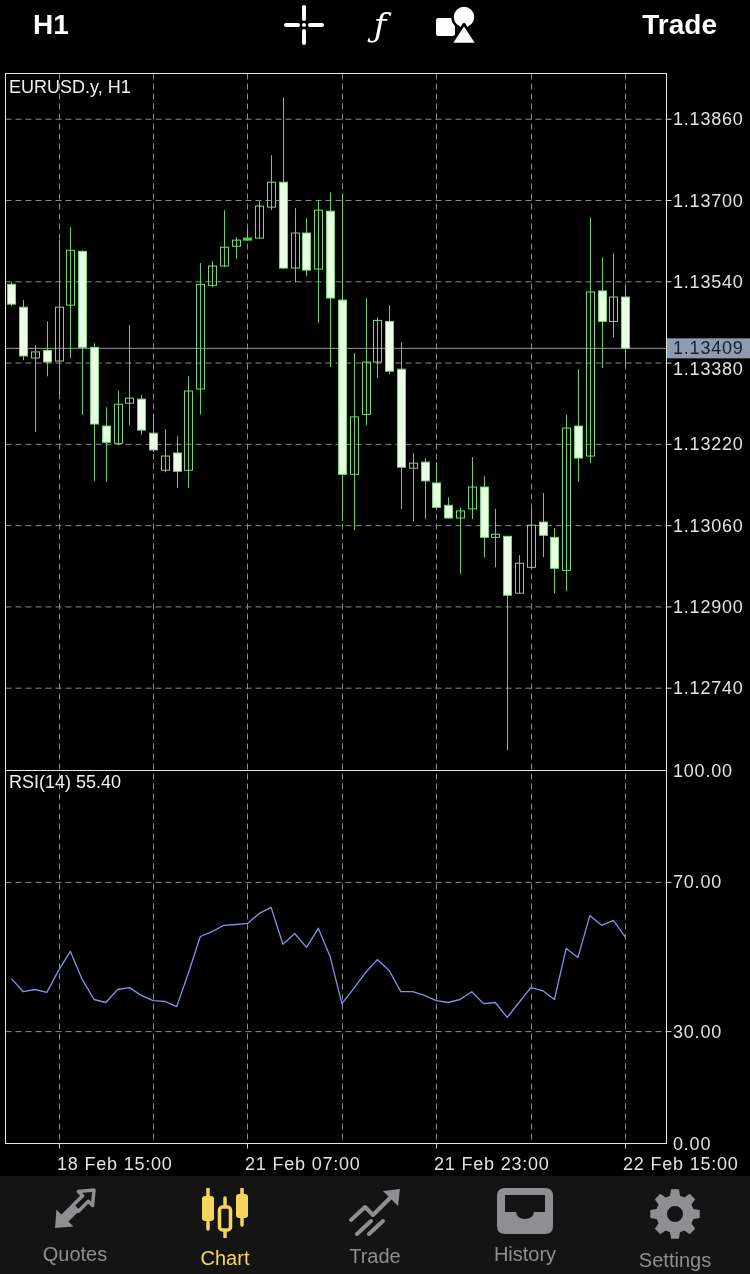  Describe the element at coordinates (70, 87) in the screenshot. I see `symbol-label: EURUSD.y, H1` at that location.